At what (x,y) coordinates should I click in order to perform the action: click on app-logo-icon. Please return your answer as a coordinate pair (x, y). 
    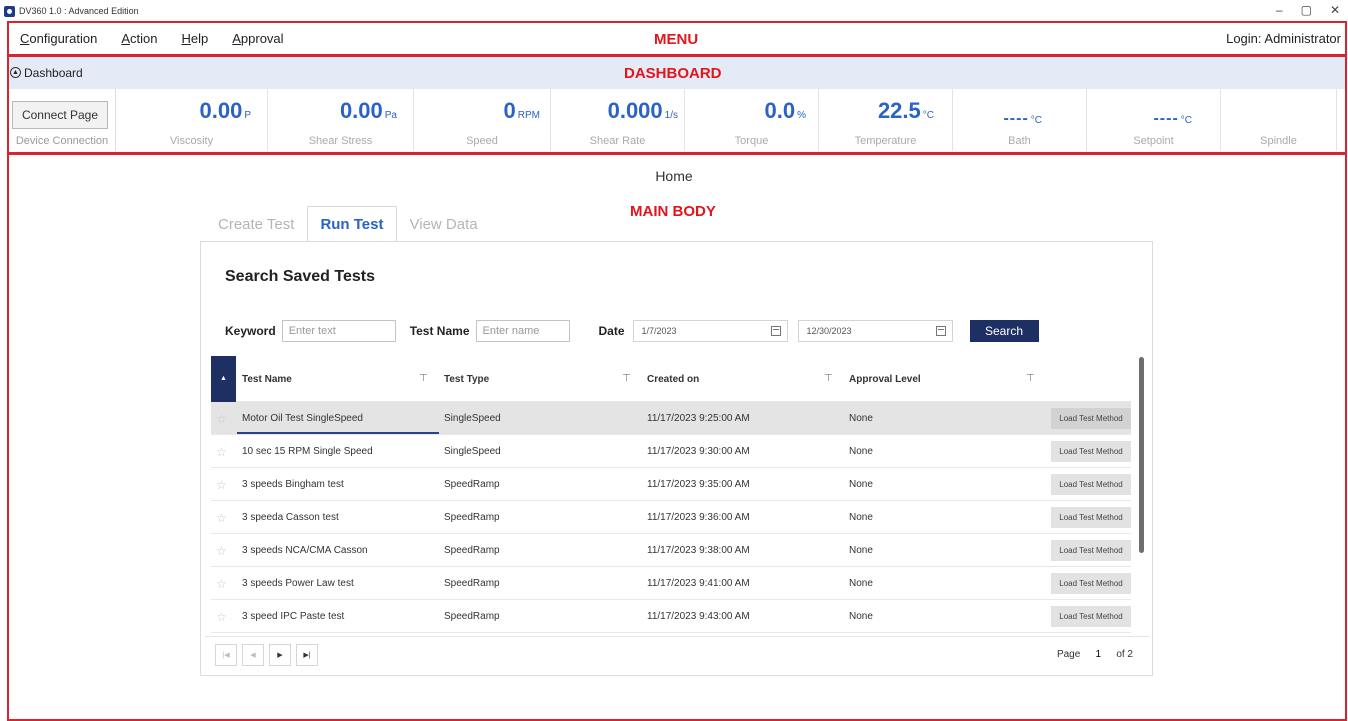
    Looking at the image, I should click on (9, 11).